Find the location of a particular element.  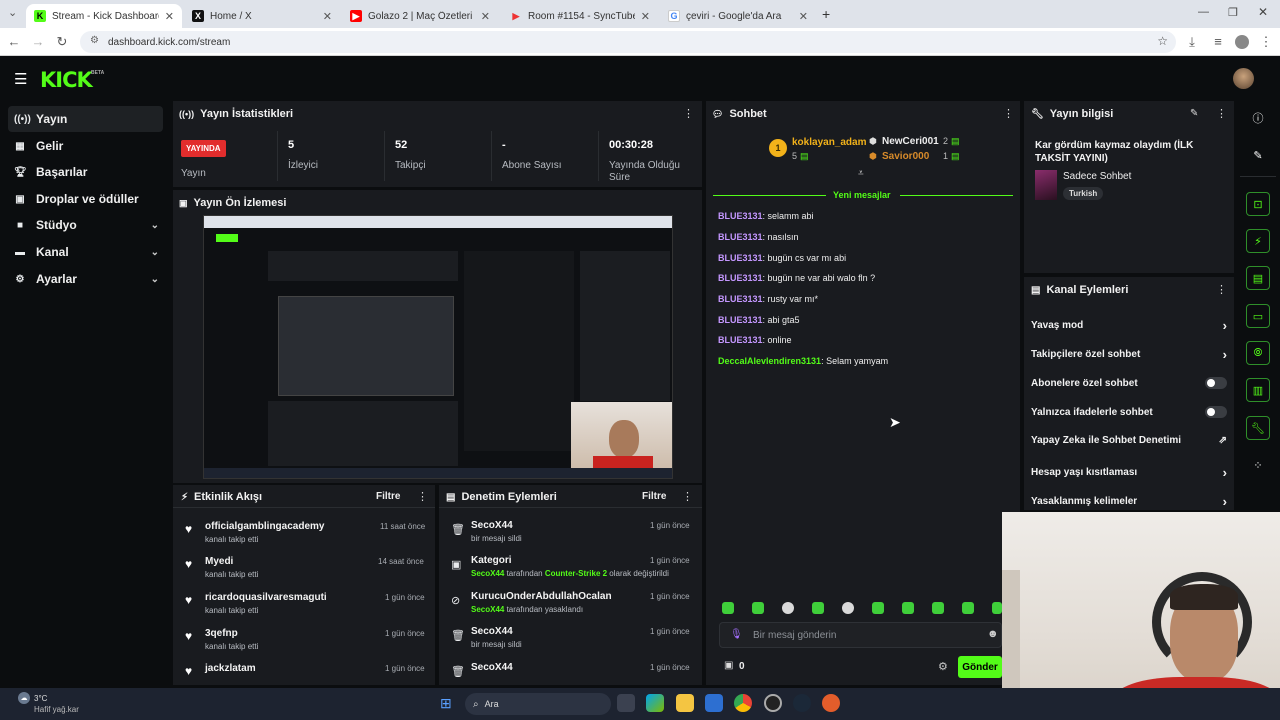

subscribers-only-toggle is located at coordinates (1216, 383).